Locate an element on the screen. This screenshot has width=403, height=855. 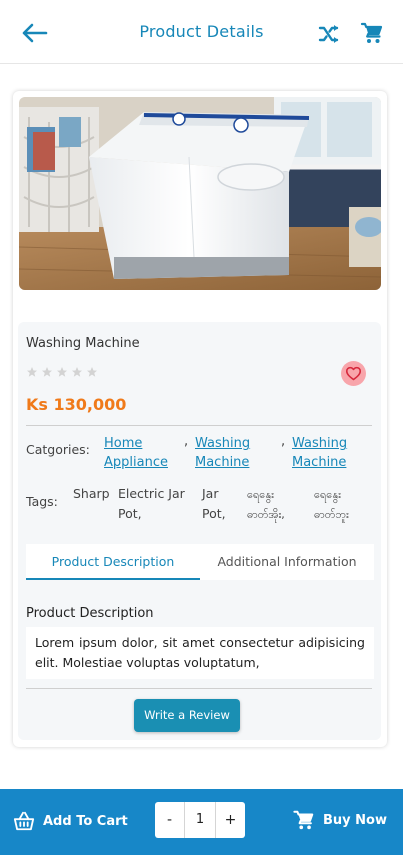
tag-item: Jar Pot, is located at coordinates (214, 504).